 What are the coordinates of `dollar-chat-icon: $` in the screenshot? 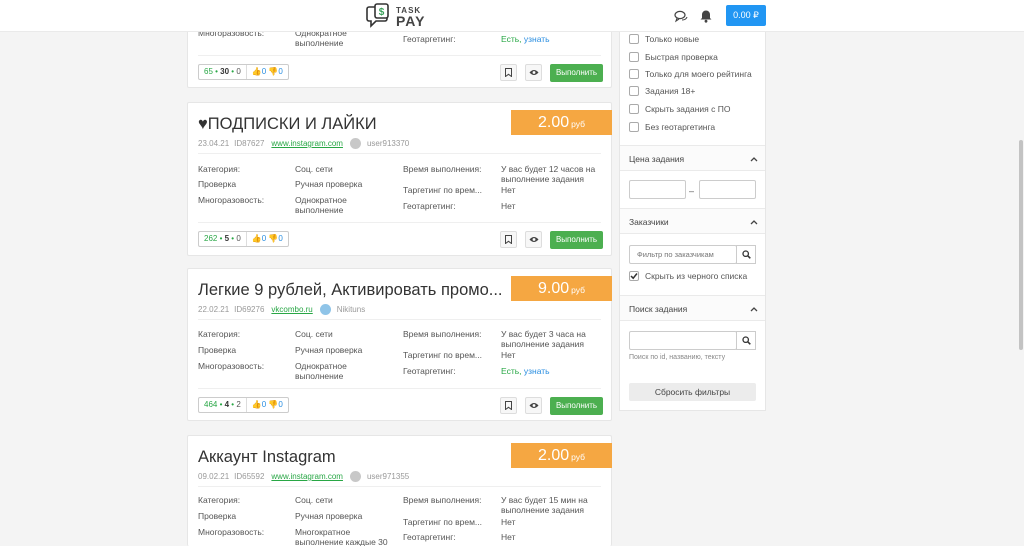 It's located at (377, 15).